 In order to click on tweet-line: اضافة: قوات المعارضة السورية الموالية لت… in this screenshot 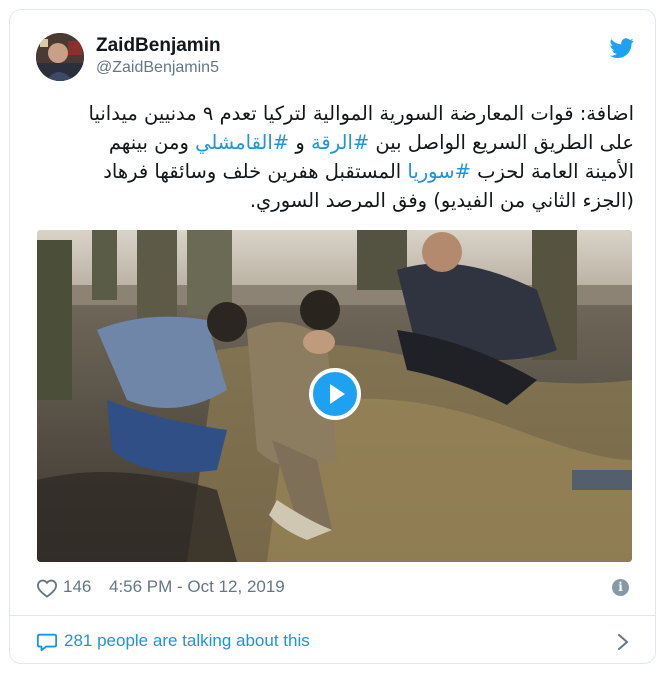, I will do `click(361, 113)`.